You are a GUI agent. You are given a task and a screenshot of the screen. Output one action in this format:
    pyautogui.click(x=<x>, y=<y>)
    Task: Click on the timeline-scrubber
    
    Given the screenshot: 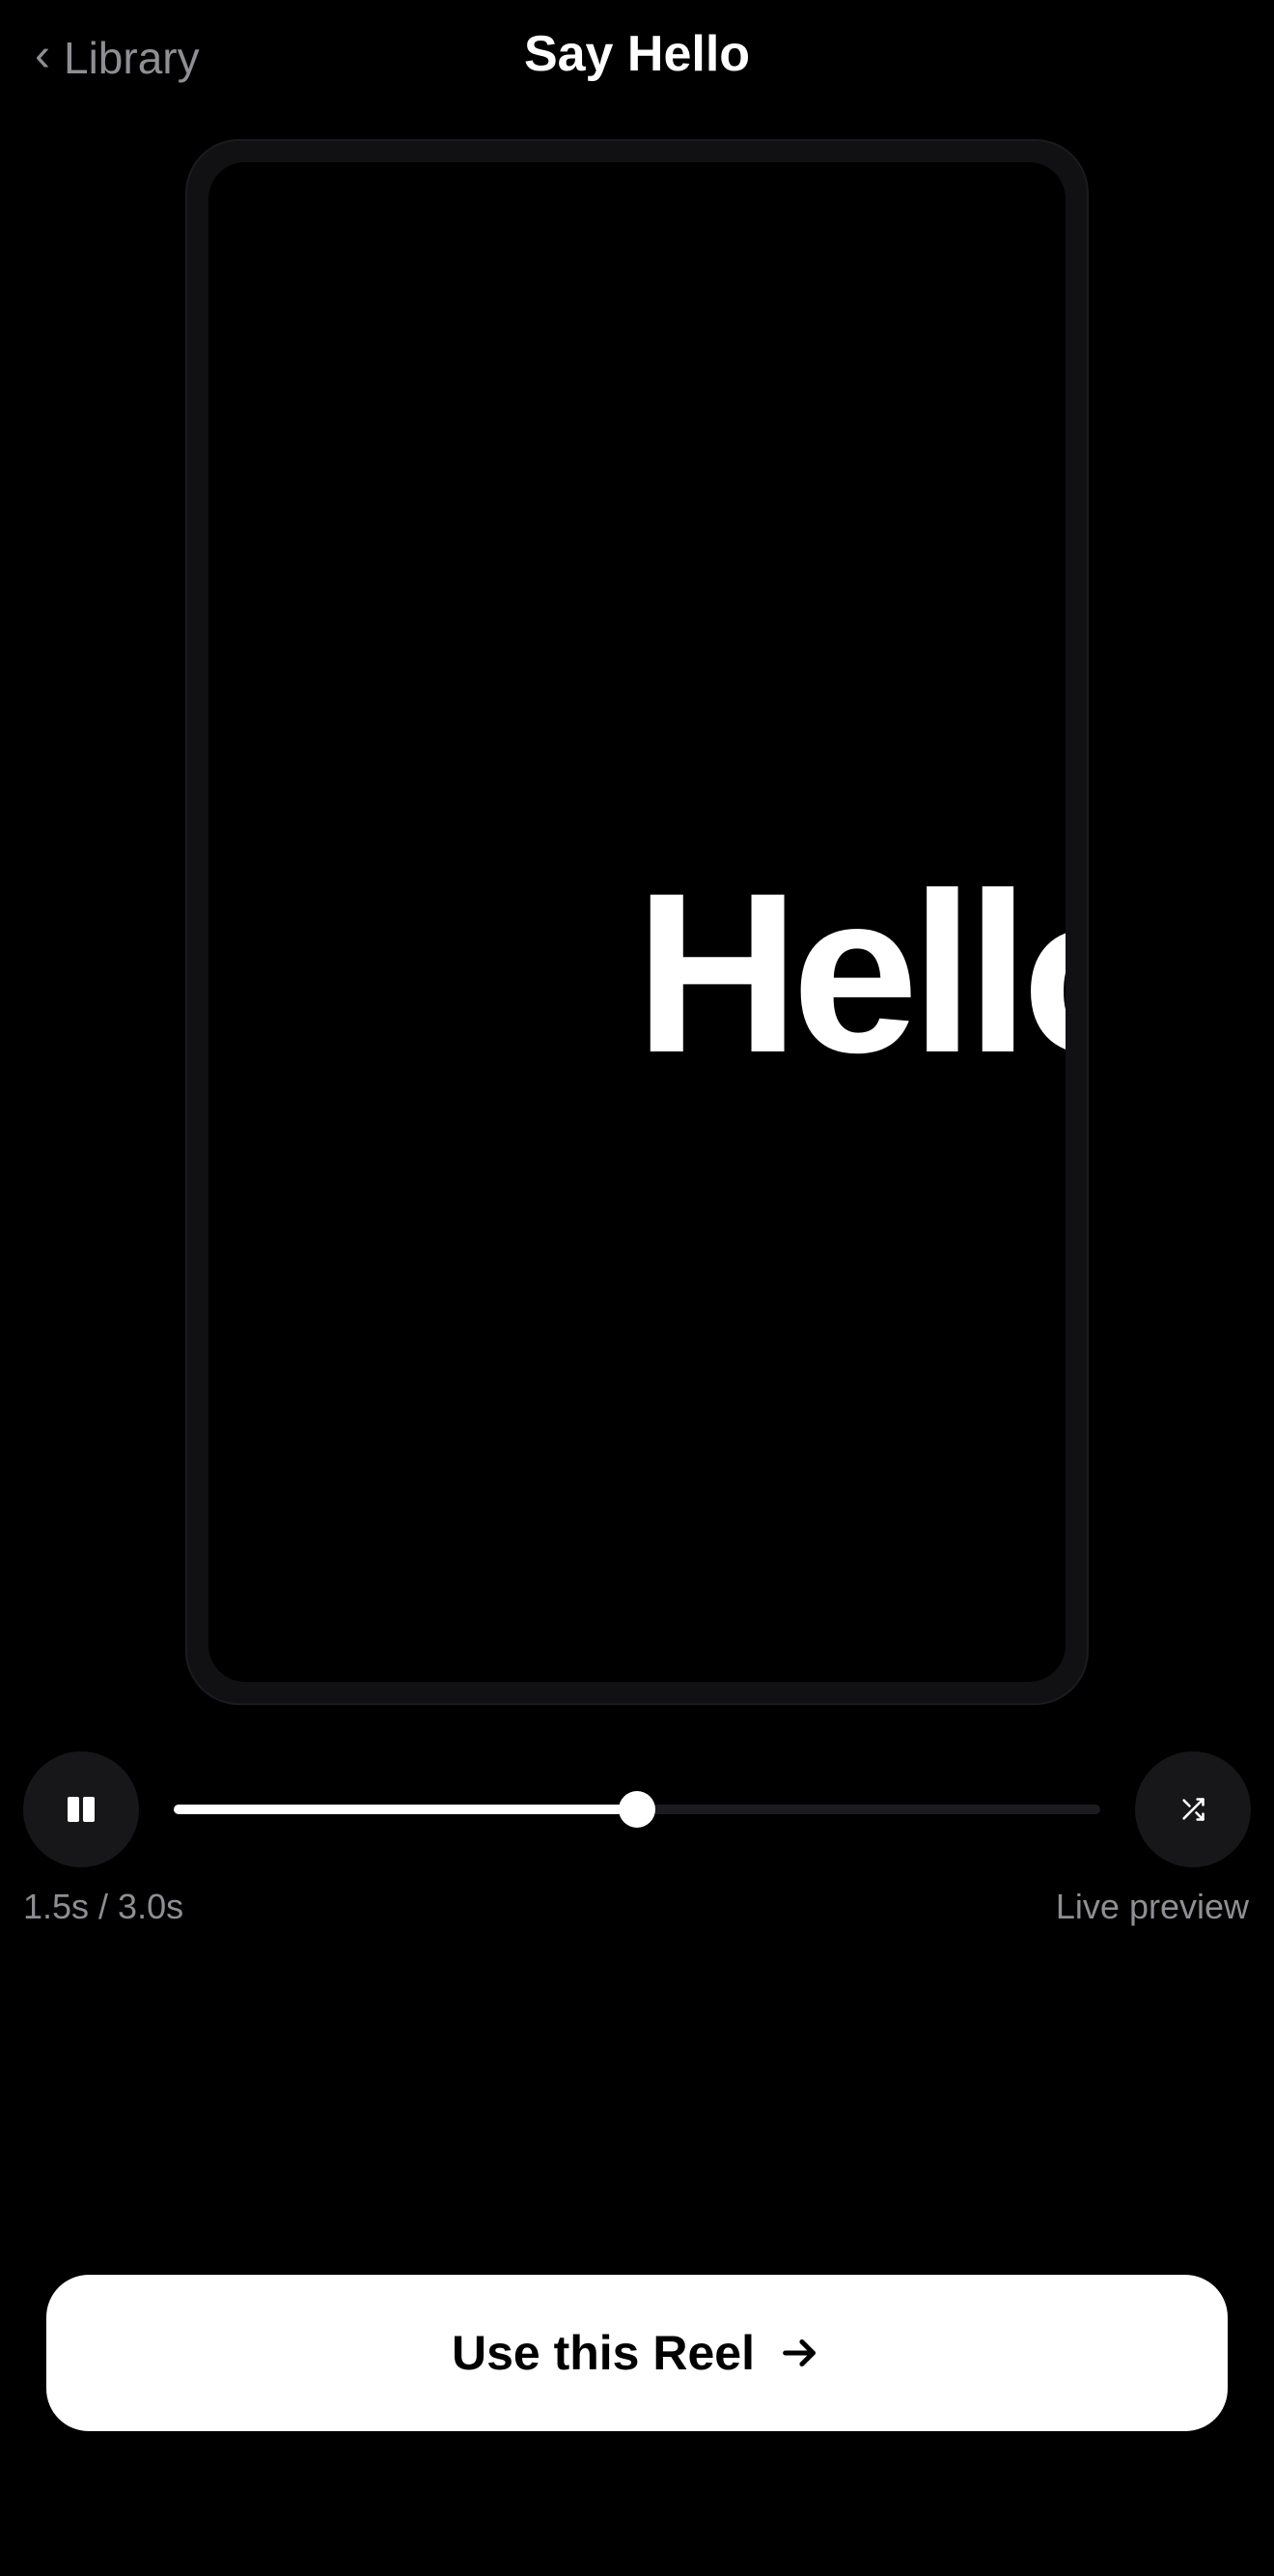 What is the action you would take?
    pyautogui.click(x=637, y=1810)
    